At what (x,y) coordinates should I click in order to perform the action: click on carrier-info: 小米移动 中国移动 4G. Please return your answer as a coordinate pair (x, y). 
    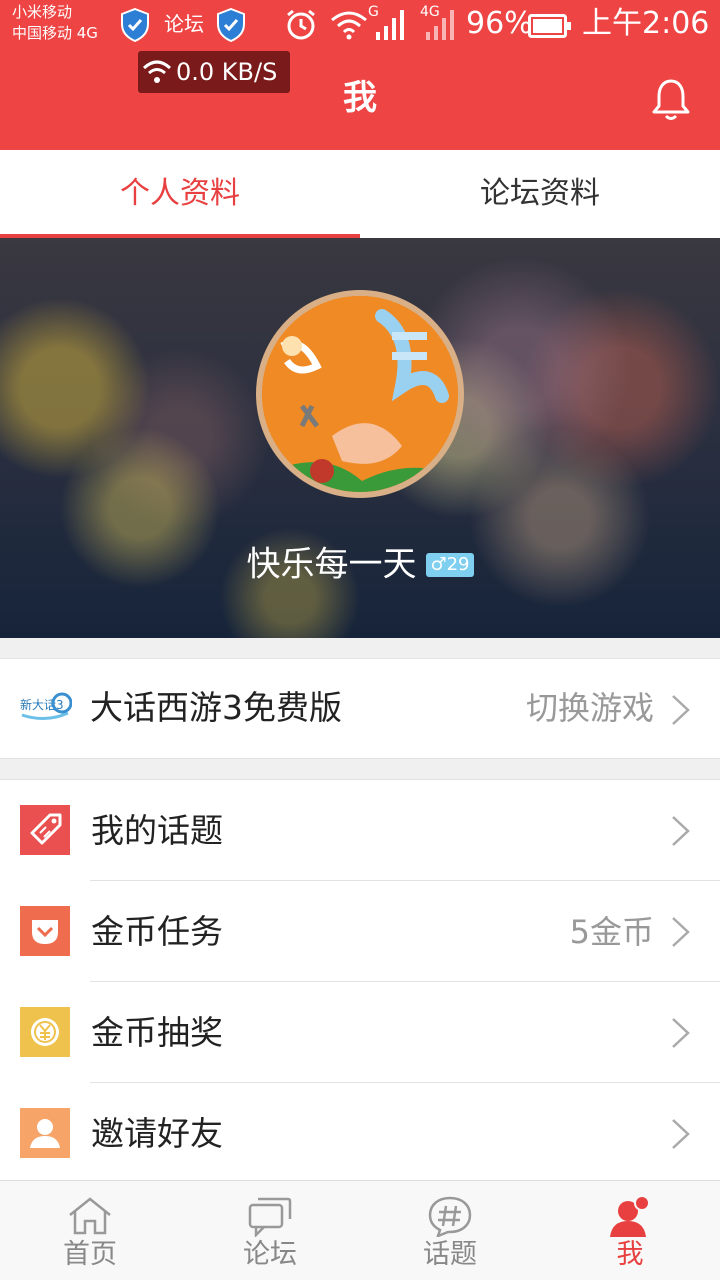
    Looking at the image, I should click on (55, 23).